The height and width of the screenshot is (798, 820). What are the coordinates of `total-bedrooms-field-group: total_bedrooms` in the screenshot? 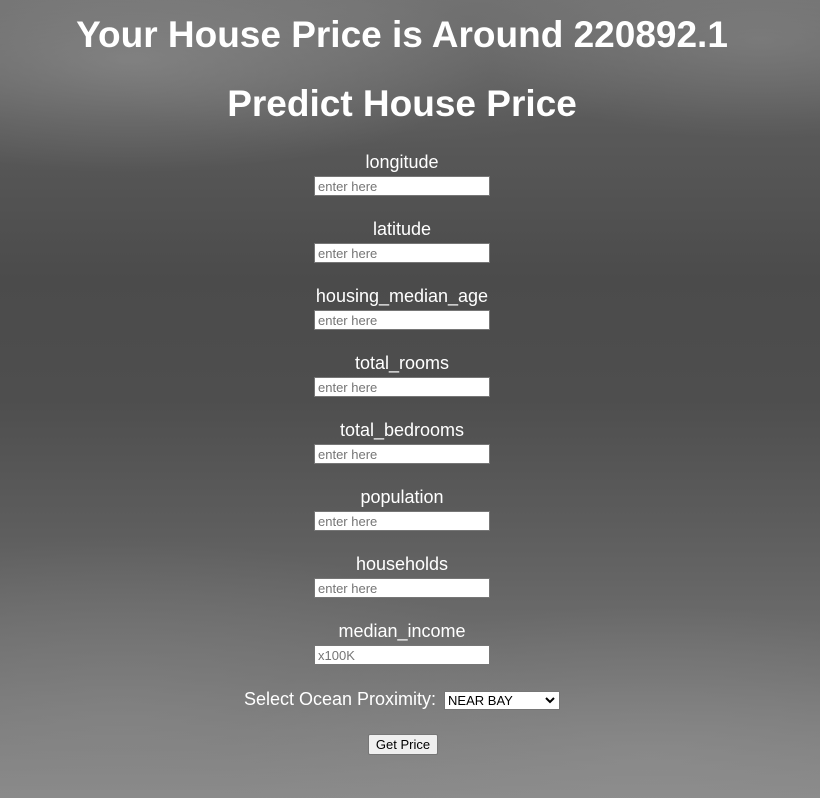 It's located at (402, 451).